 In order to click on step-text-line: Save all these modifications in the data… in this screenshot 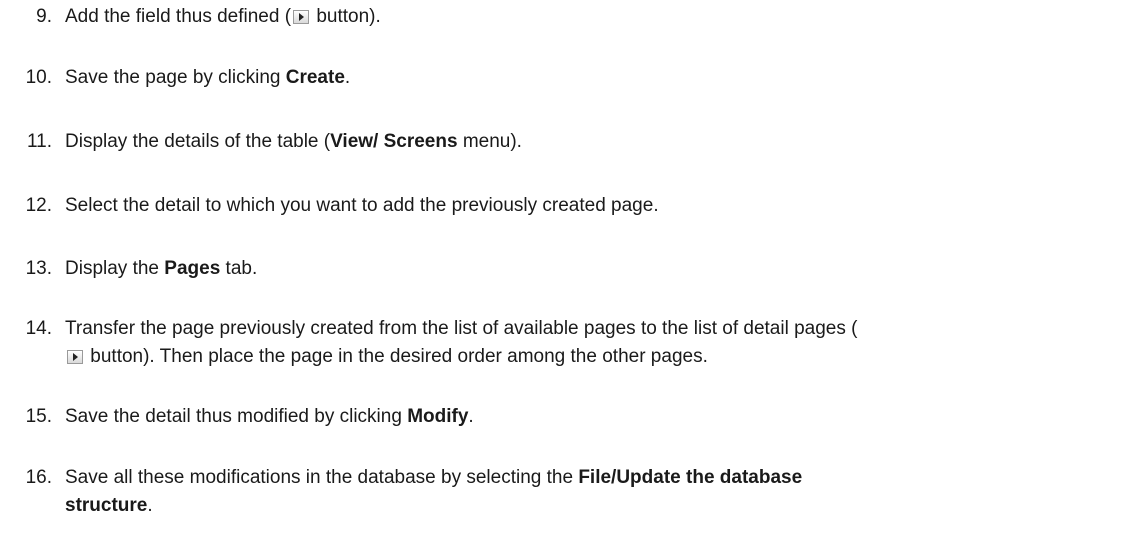, I will do `click(595, 478)`.